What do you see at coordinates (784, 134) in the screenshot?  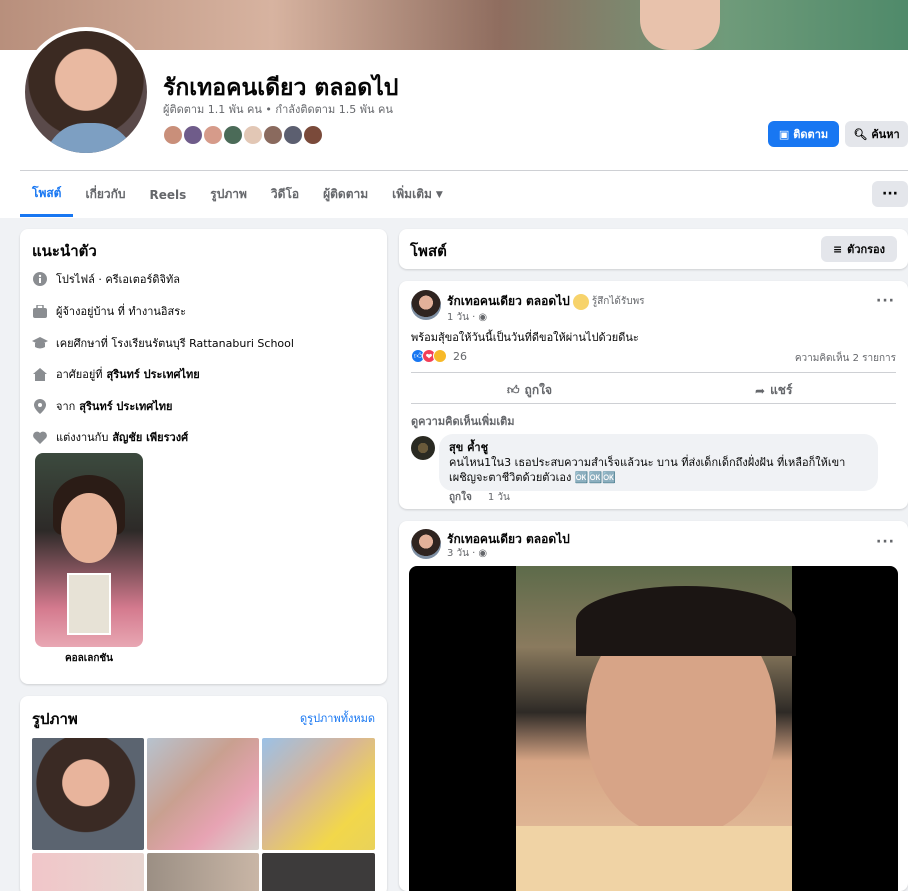 I see `follow-icon: ▣` at bounding box center [784, 134].